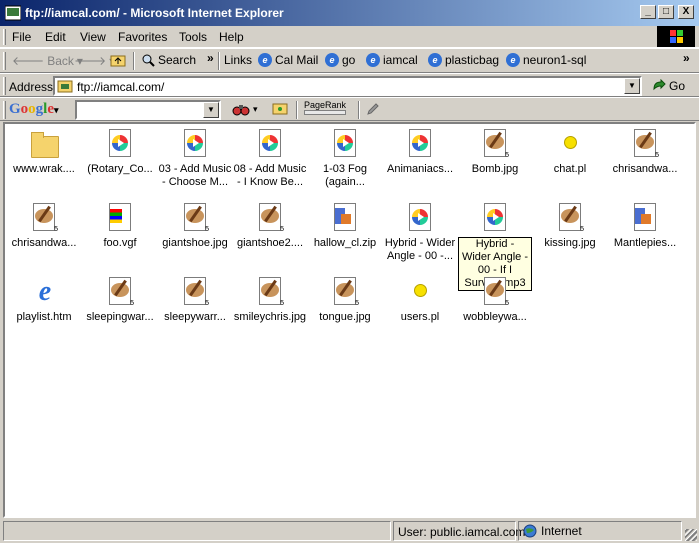 This screenshot has height=543, width=699. What do you see at coordinates (65, 86) in the screenshot?
I see `ftp-folder-icon` at bounding box center [65, 86].